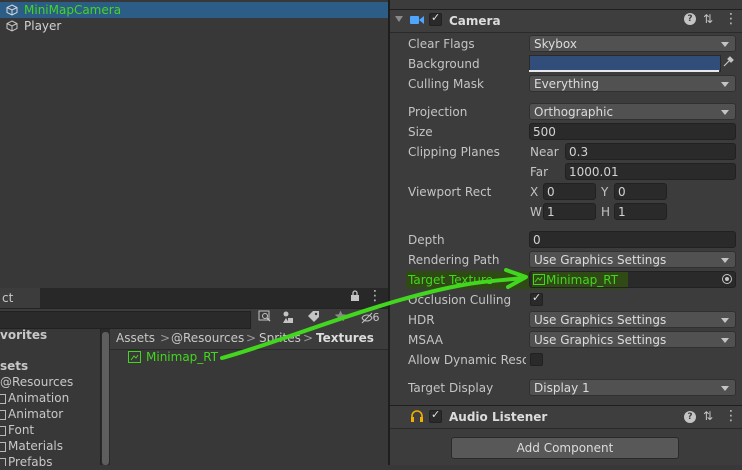 Image resolution: width=742 pixels, height=470 pixels. Describe the element at coordinates (374, 314) in the screenshot. I see `annotation-arrow` at that location.